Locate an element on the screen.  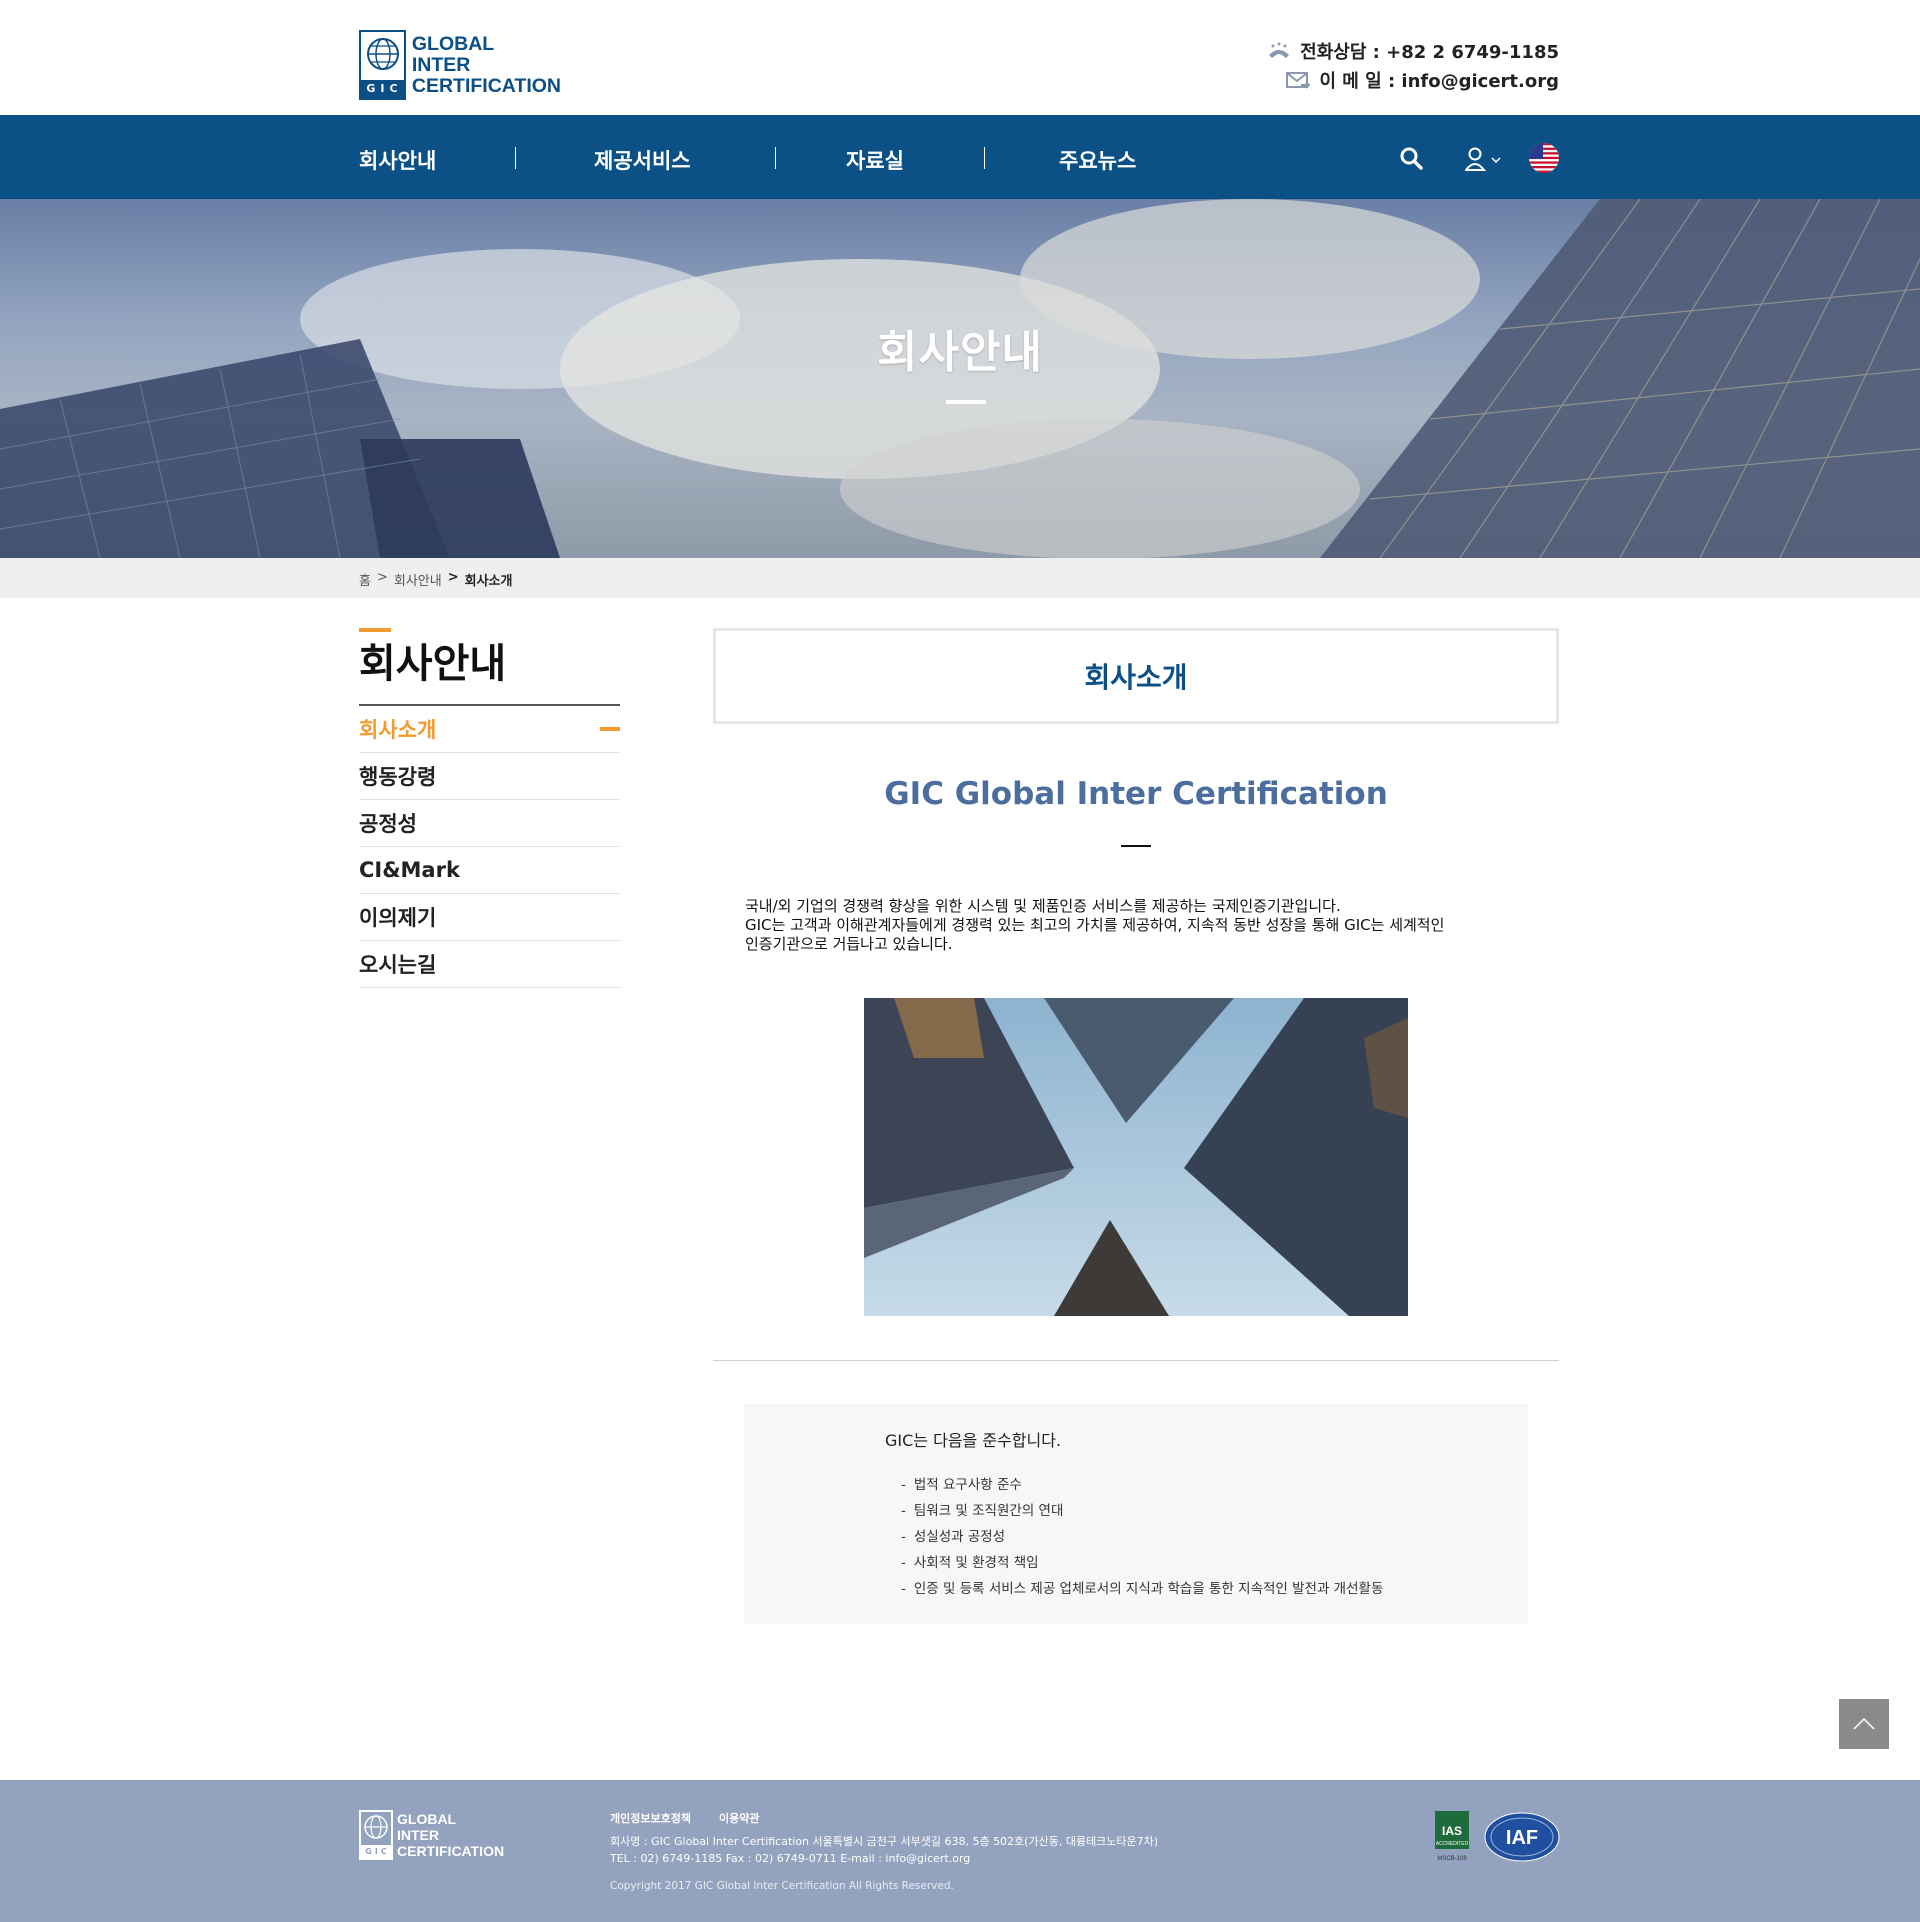
skyscrapers-image is located at coordinates (1136, 1157).